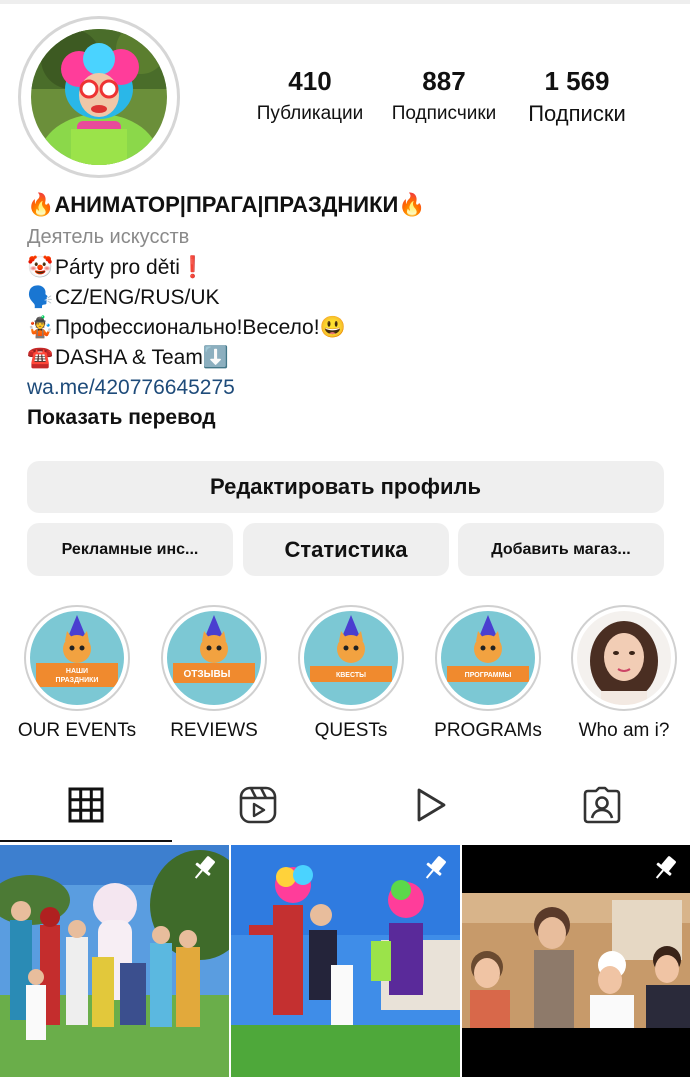 This screenshot has height=1077, width=690. I want to click on avatar-photo, so click(99, 97).